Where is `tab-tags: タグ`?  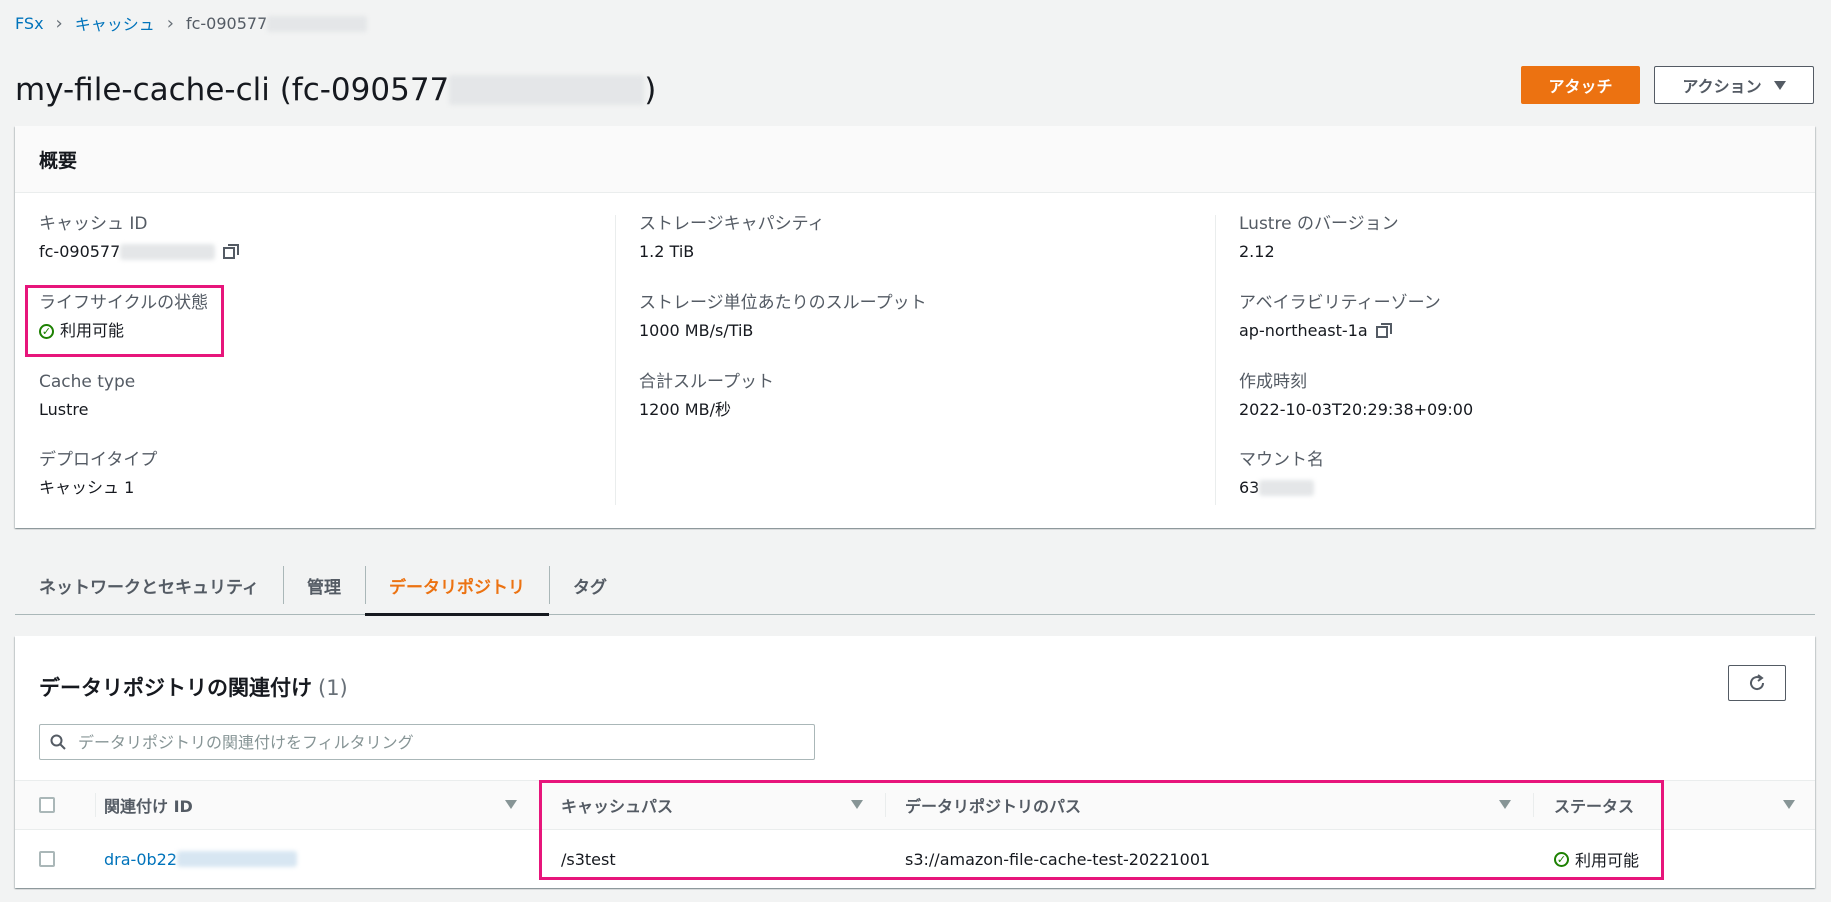 tab-tags: タグ is located at coordinates (589, 585).